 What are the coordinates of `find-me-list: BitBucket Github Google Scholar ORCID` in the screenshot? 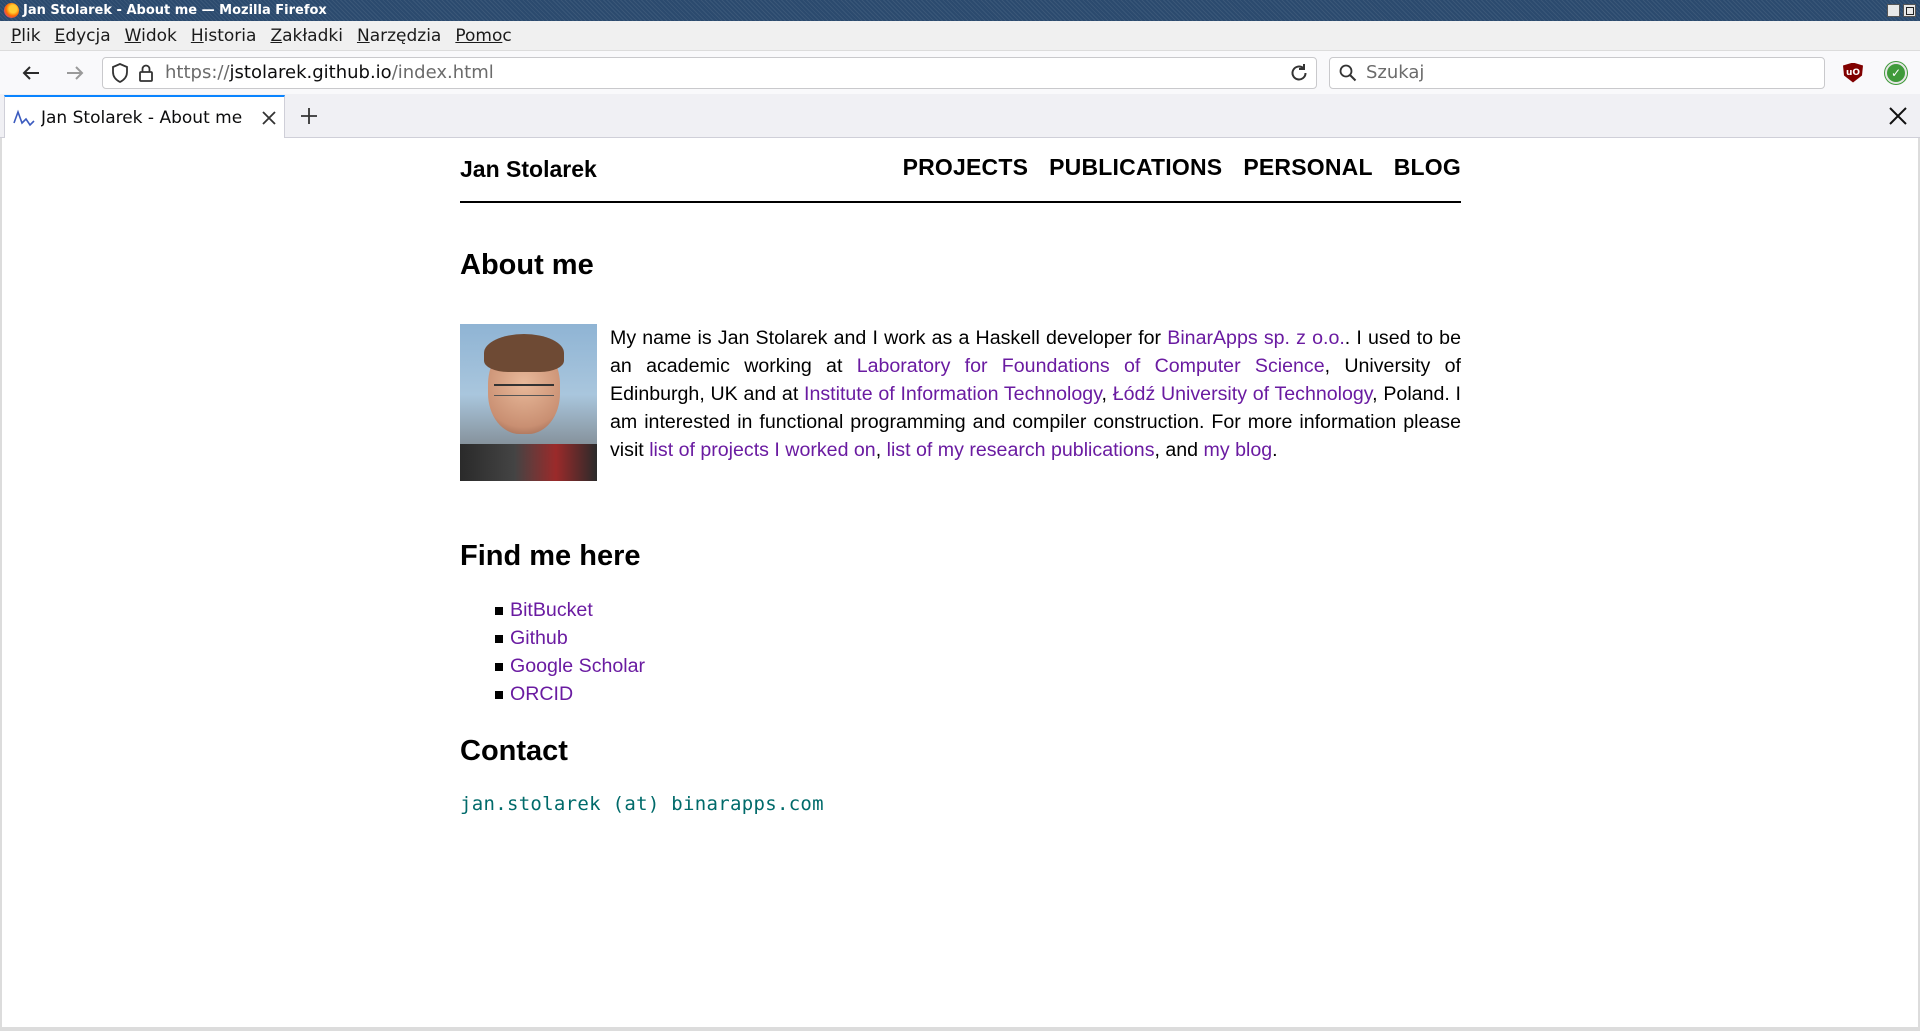 It's located at (552, 652).